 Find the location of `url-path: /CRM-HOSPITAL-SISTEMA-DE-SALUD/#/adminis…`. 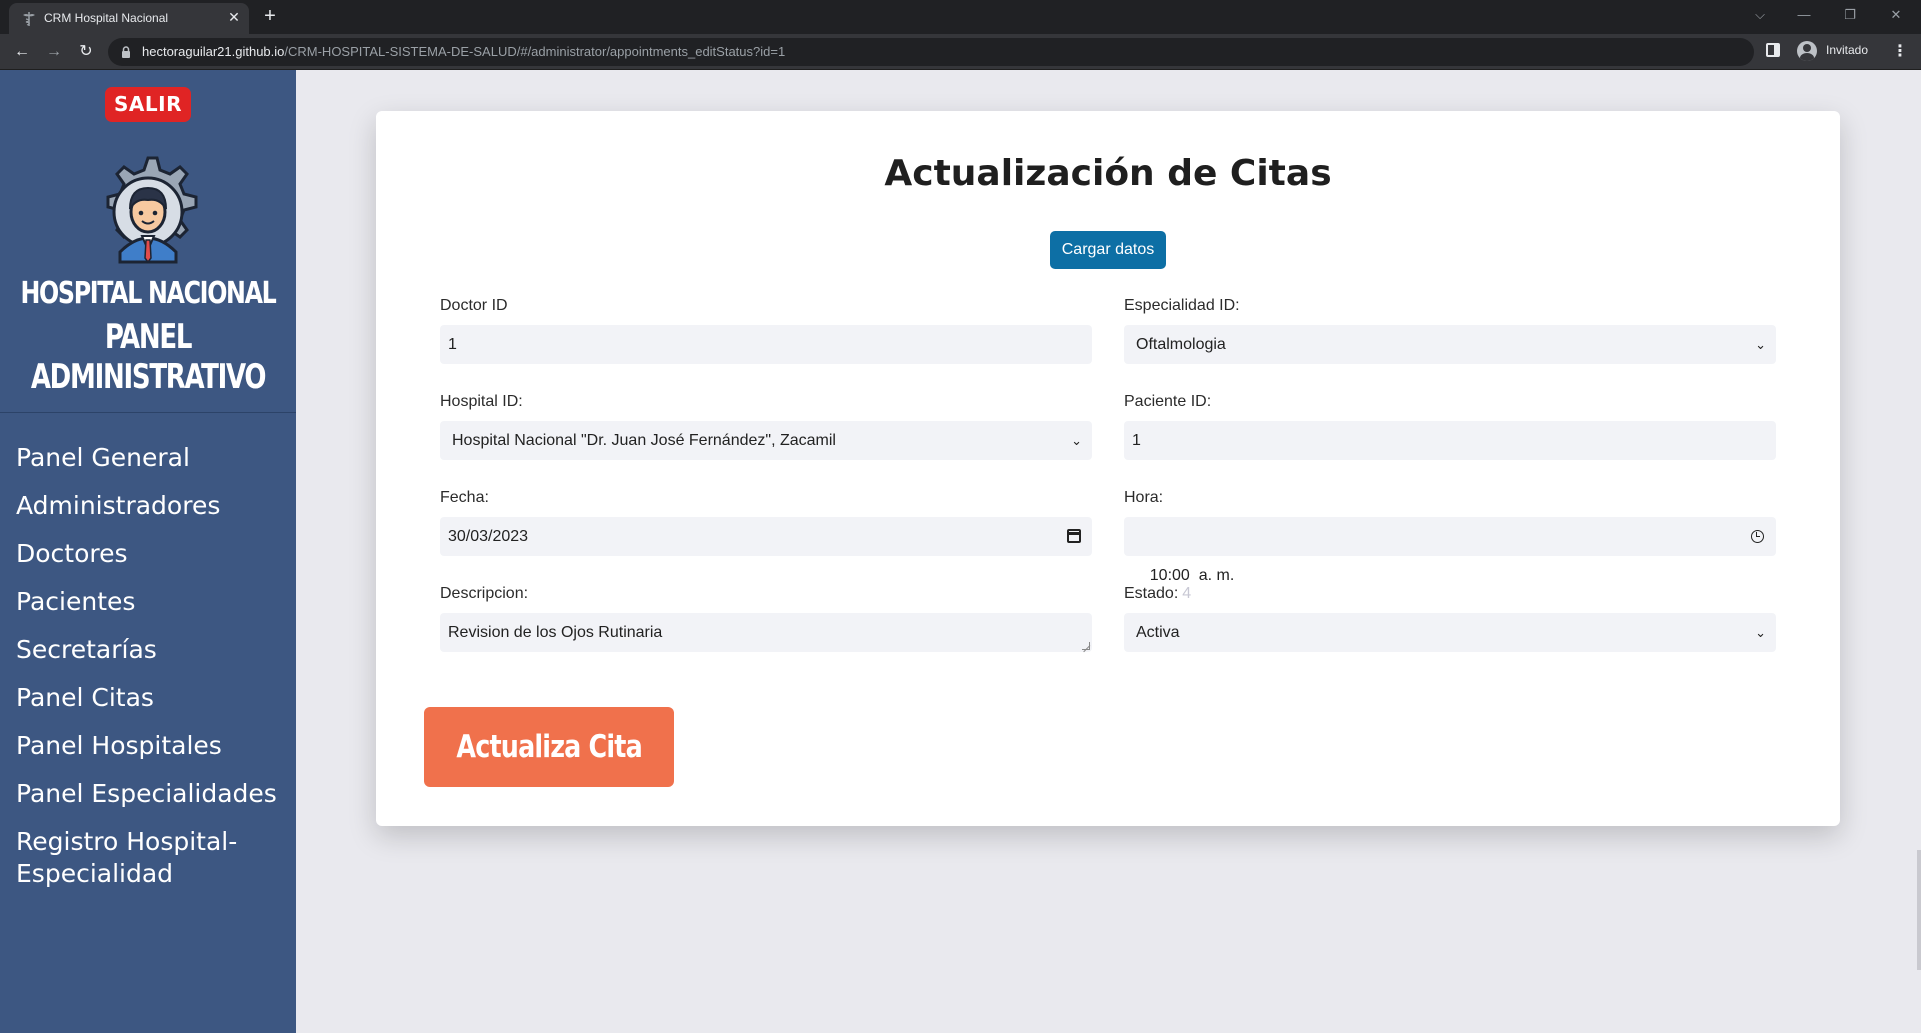

url-path: /CRM-HOSPITAL-SISTEMA-DE-SALUD/#/adminis… is located at coordinates (535, 51).